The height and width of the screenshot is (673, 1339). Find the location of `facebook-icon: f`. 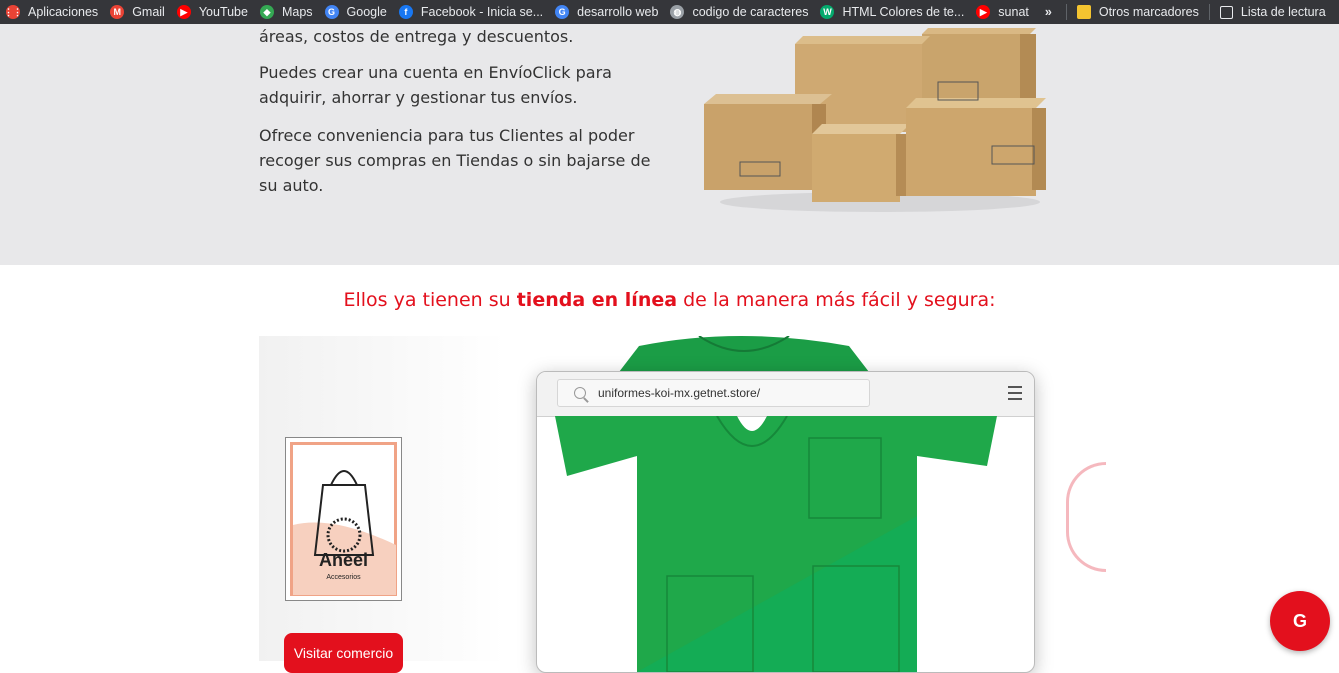

facebook-icon: f is located at coordinates (405, 12).